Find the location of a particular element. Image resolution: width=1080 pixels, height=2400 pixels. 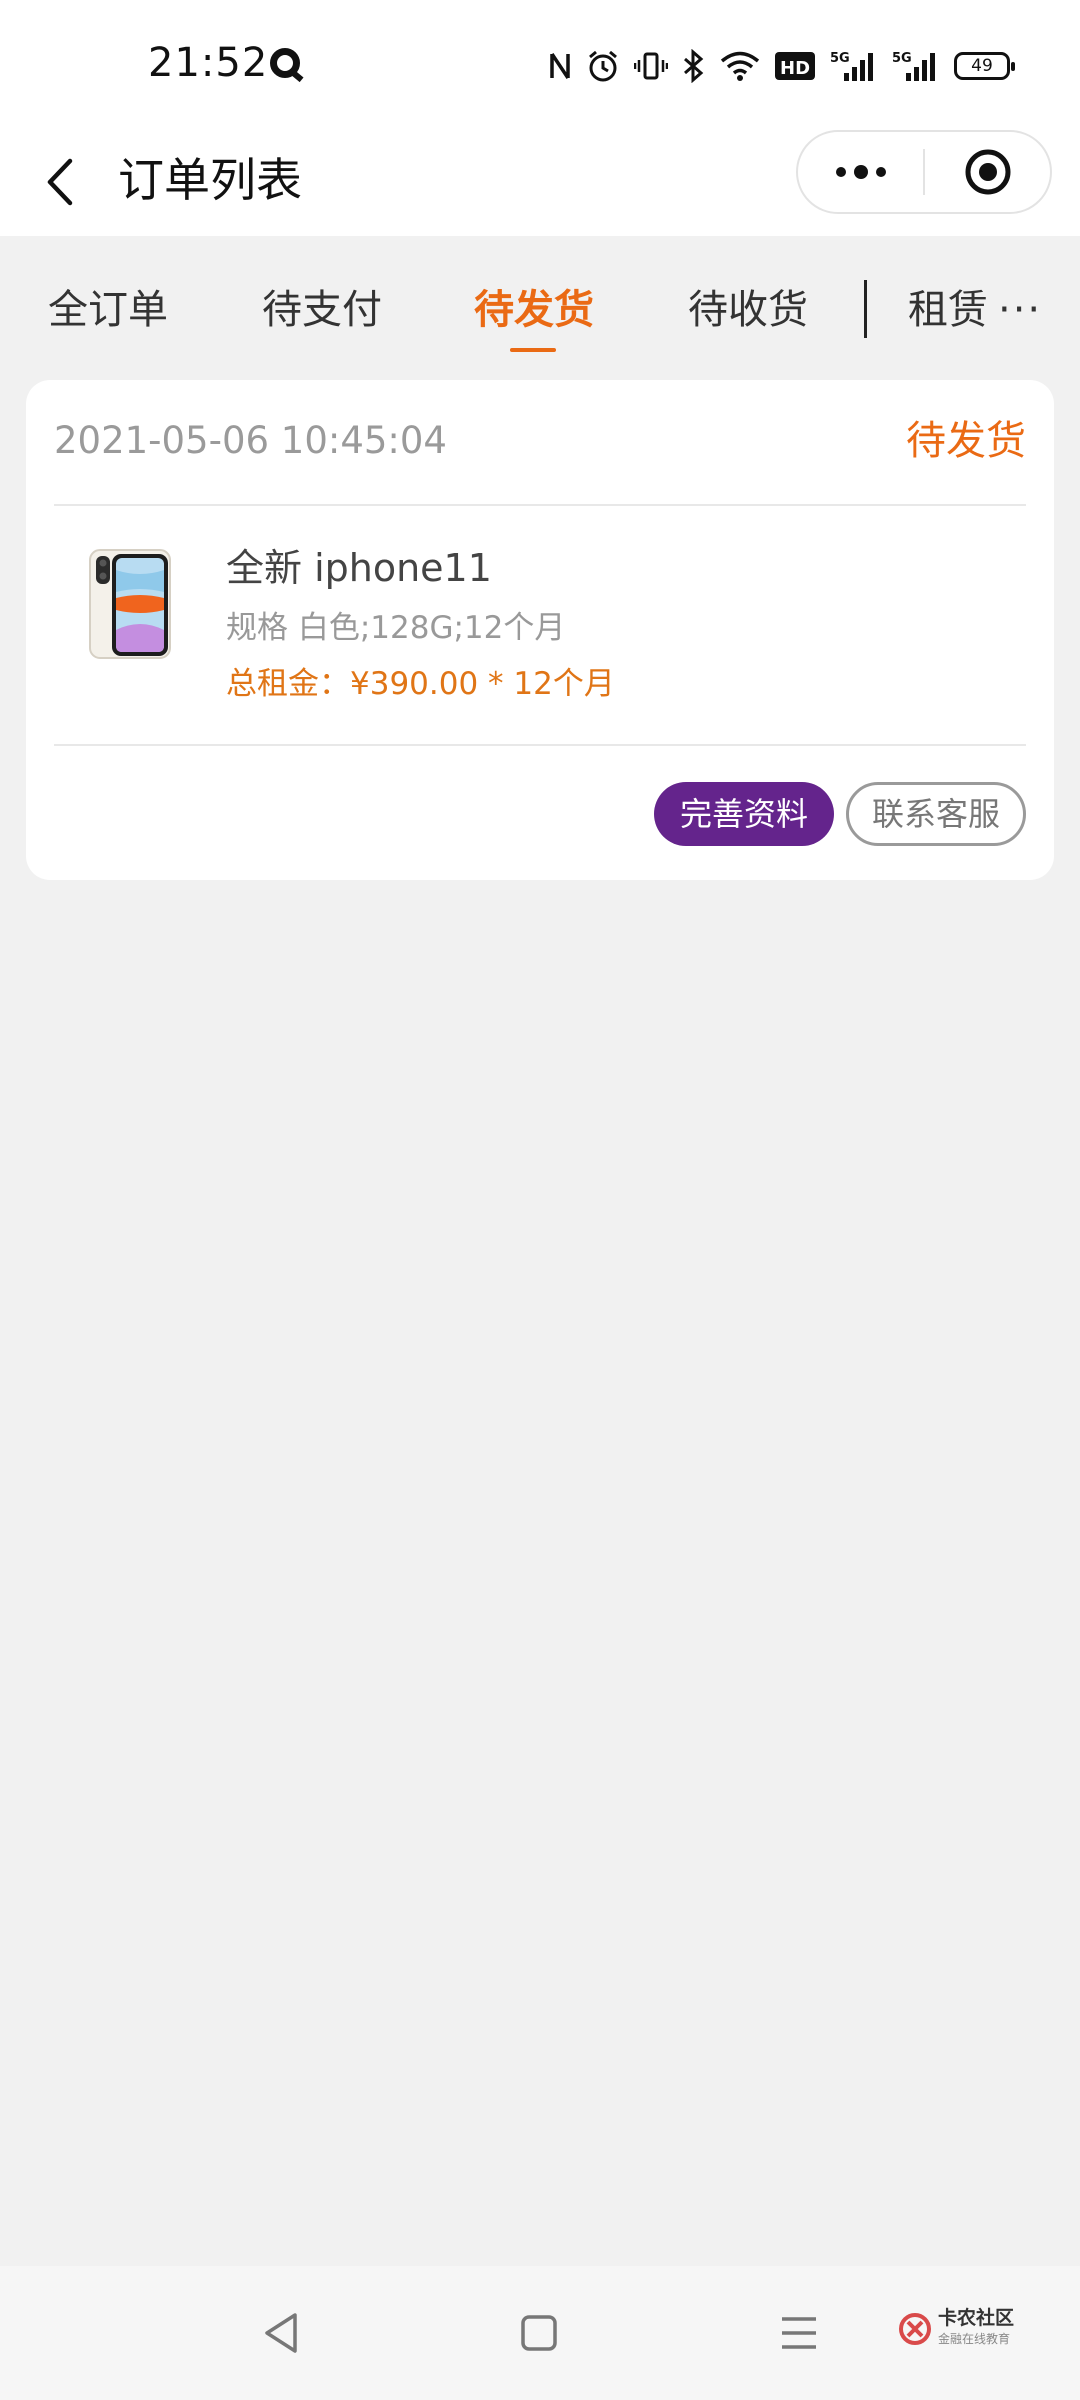

contact-service-button: 联系客服 is located at coordinates (936, 814).